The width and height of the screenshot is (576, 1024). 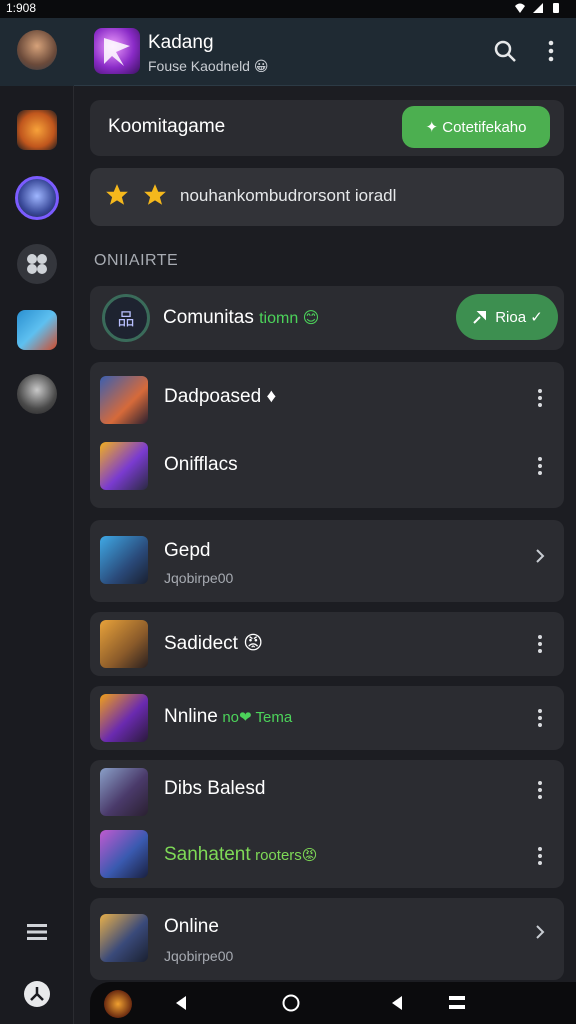 I want to click on clover-icon, so click(x=37, y=264).